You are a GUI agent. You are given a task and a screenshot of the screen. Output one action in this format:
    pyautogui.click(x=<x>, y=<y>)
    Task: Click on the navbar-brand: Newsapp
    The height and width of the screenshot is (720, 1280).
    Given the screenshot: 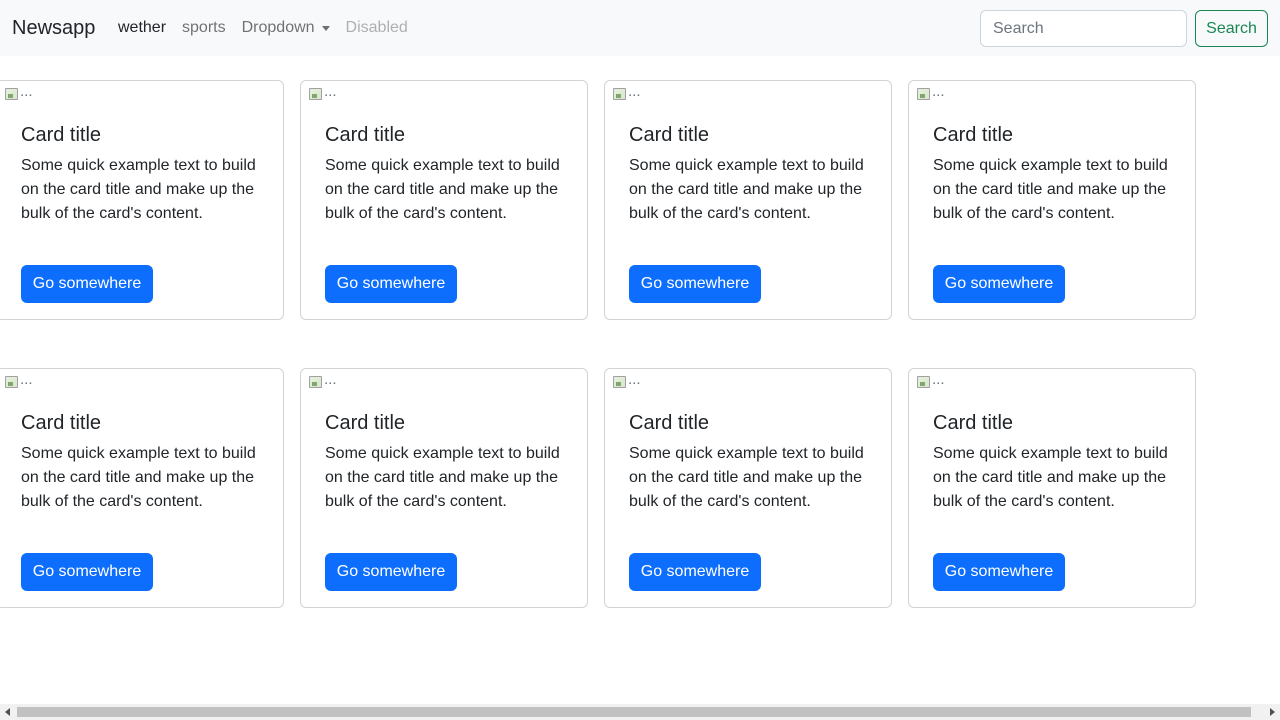 What is the action you would take?
    pyautogui.click(x=53, y=28)
    